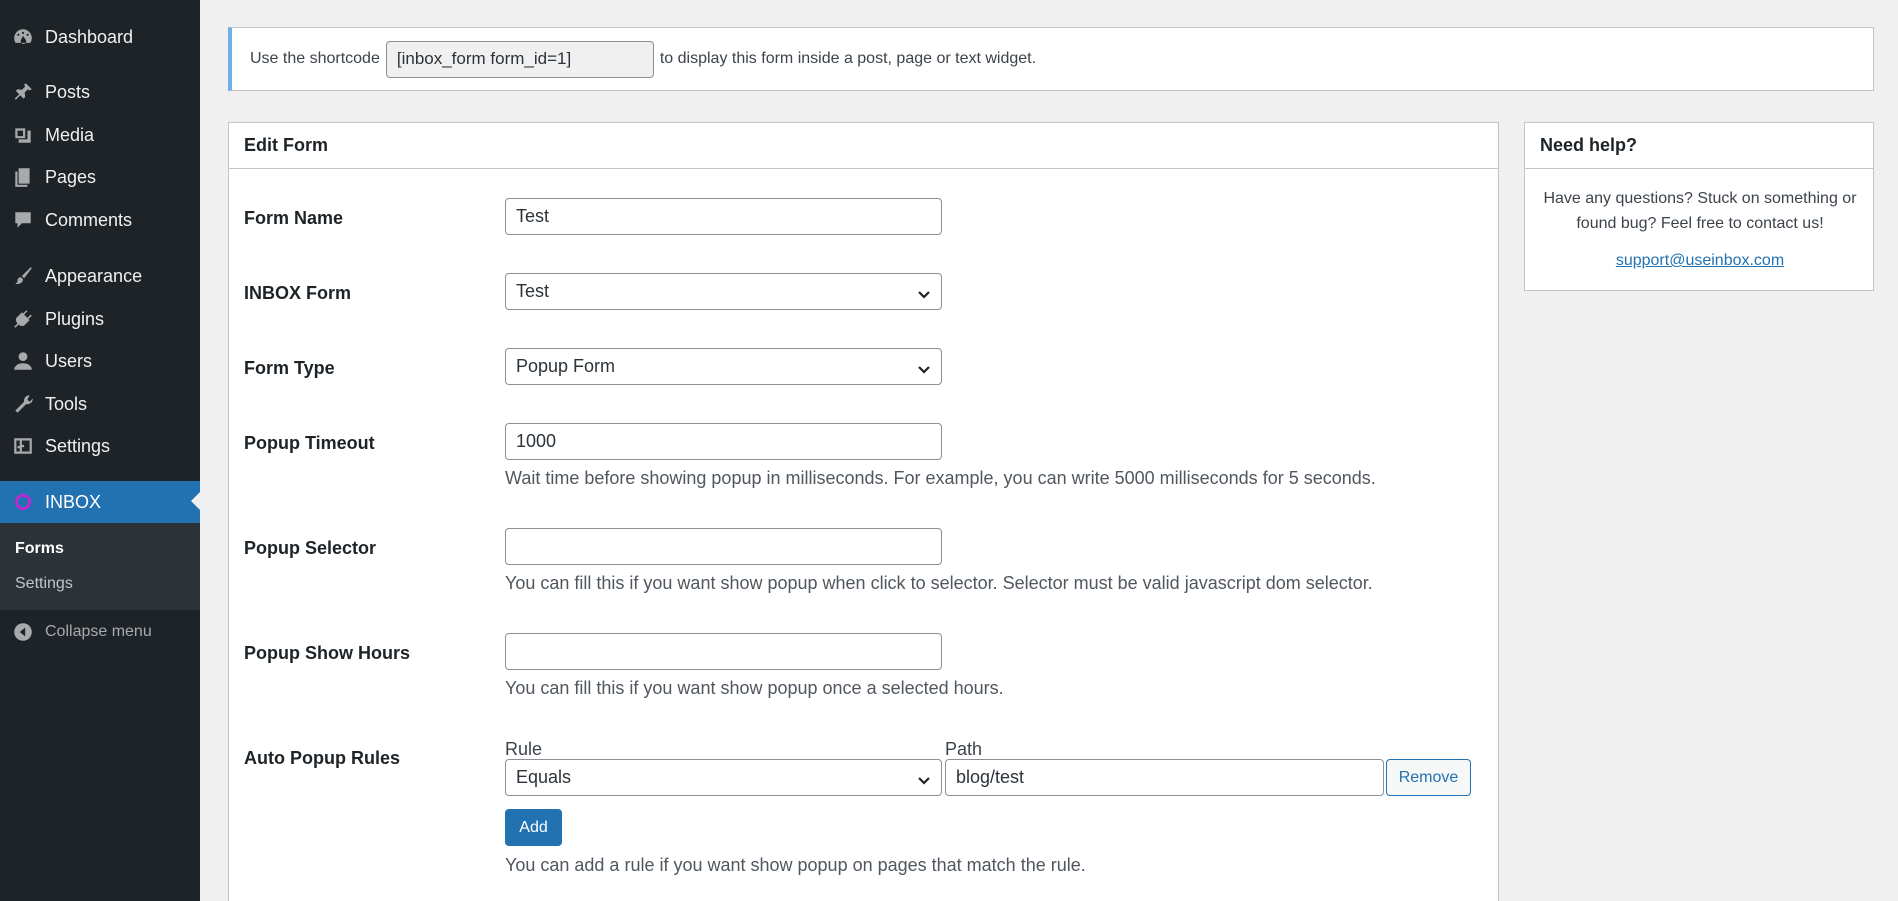  What do you see at coordinates (315, 58) in the screenshot?
I see `notice-text-before: Use the shortcode` at bounding box center [315, 58].